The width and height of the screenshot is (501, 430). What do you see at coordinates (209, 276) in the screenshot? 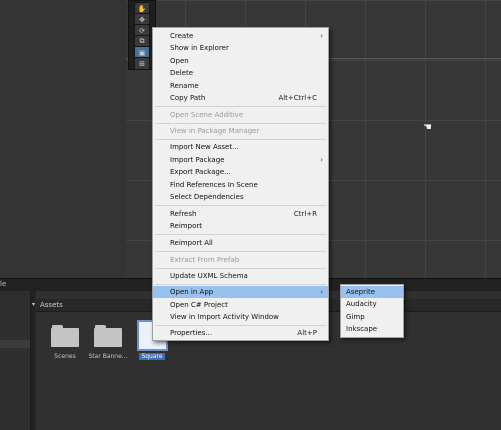
I see `menu-item-label: Update UXML Schema` at bounding box center [209, 276].